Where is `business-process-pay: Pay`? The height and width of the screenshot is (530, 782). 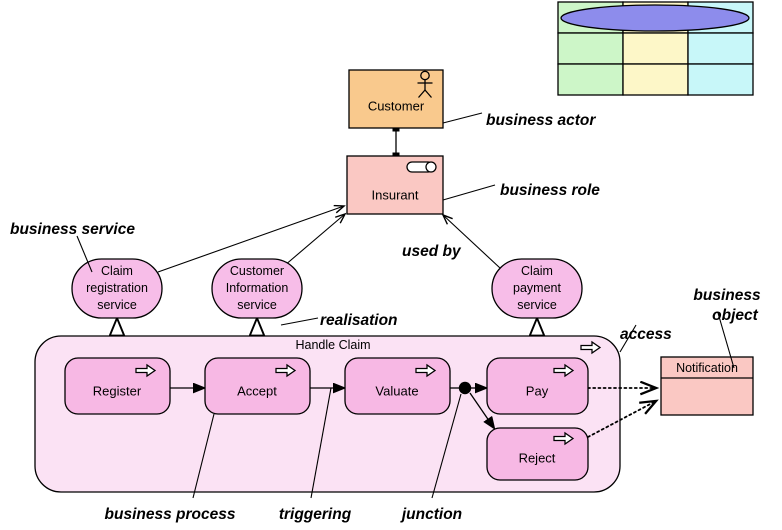
business-process-pay: Pay is located at coordinates (537, 386).